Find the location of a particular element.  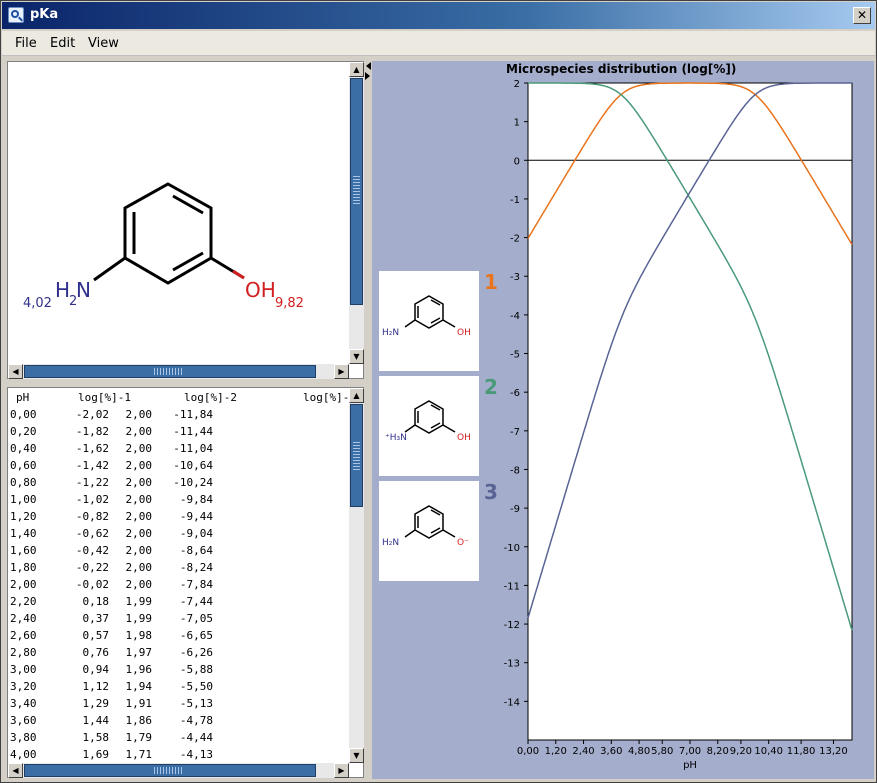

table-cell: 1,96 is located at coordinates (139, 669).